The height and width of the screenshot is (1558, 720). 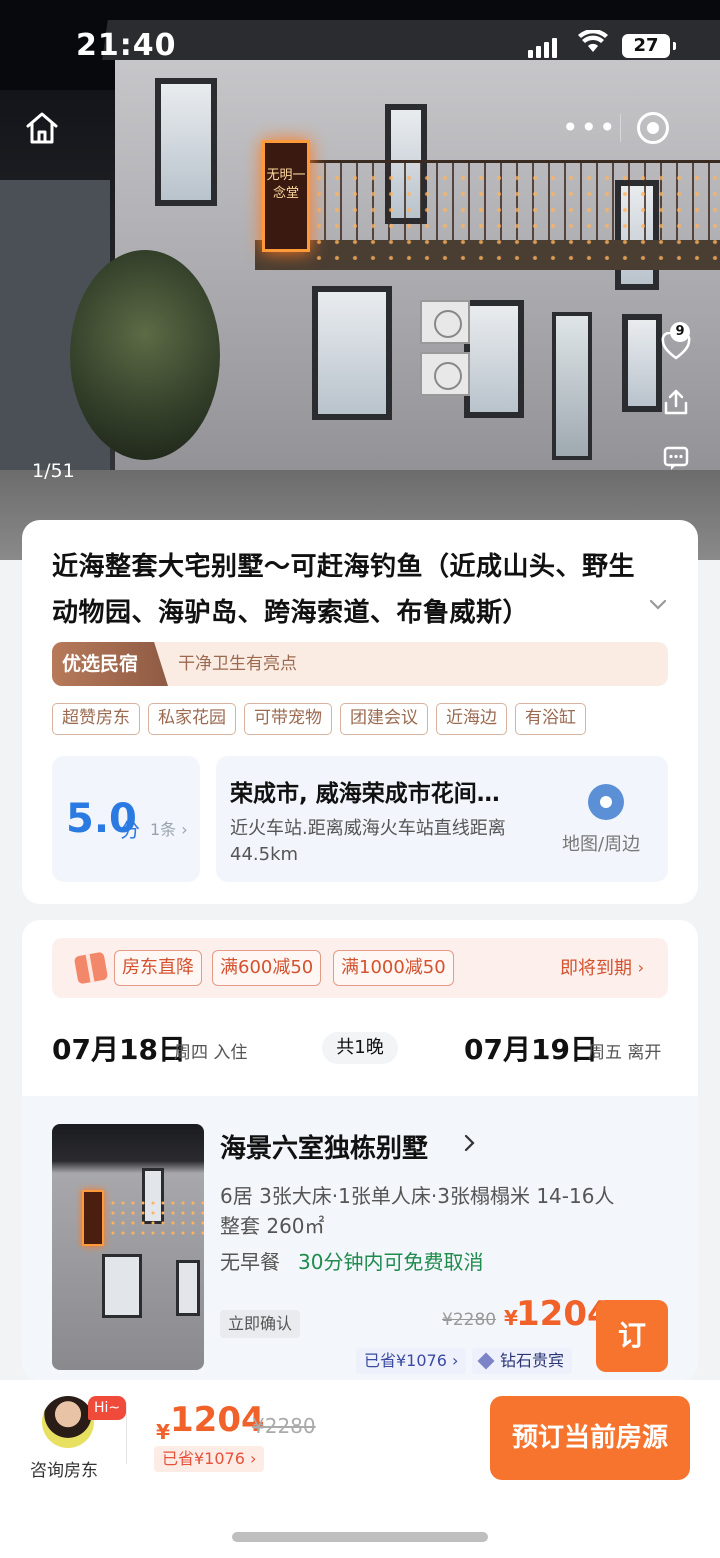 I want to click on home-icon, so click(x=42, y=128).